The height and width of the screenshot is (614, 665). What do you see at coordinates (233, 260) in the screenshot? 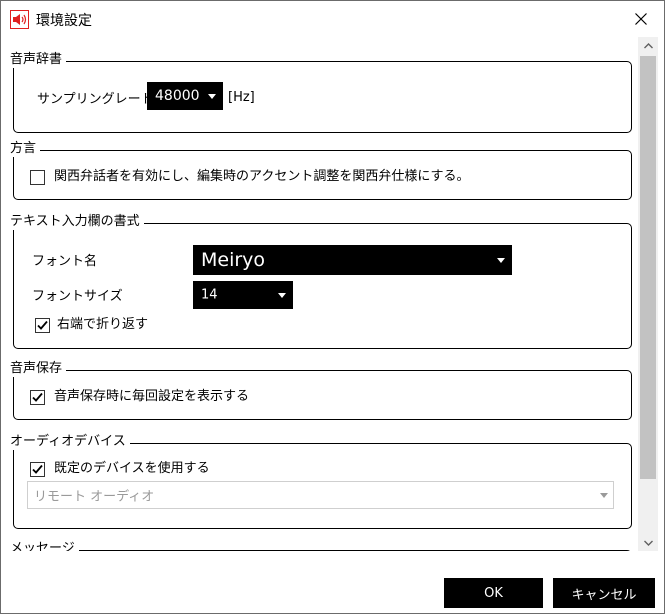
I see `font-name-value: Meiryo` at bounding box center [233, 260].